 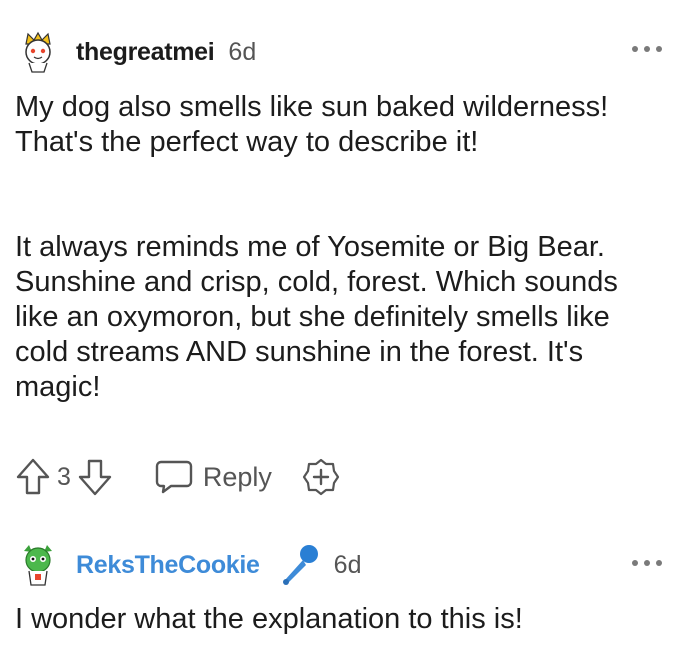 I want to click on comment-header: thegreatmei 6d, so click(x=137, y=52).